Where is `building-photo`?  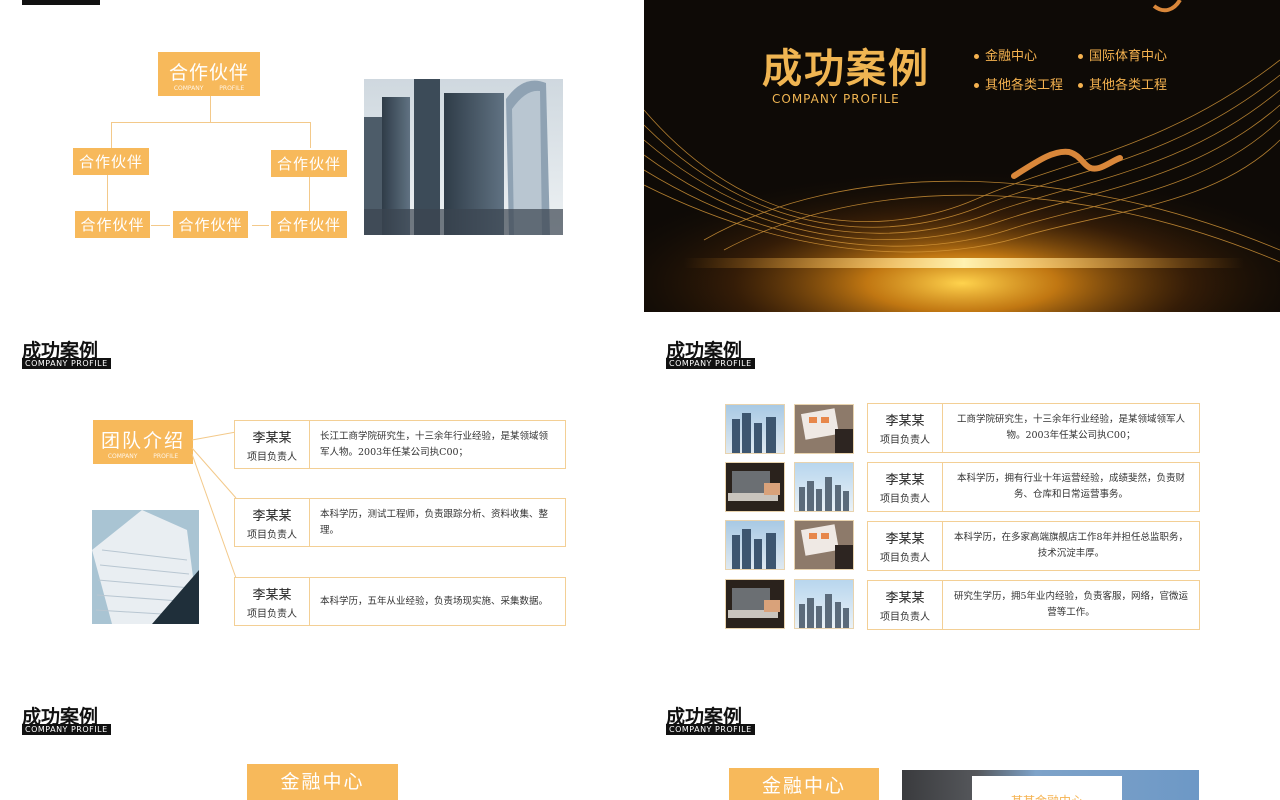 building-photo is located at coordinates (145, 567).